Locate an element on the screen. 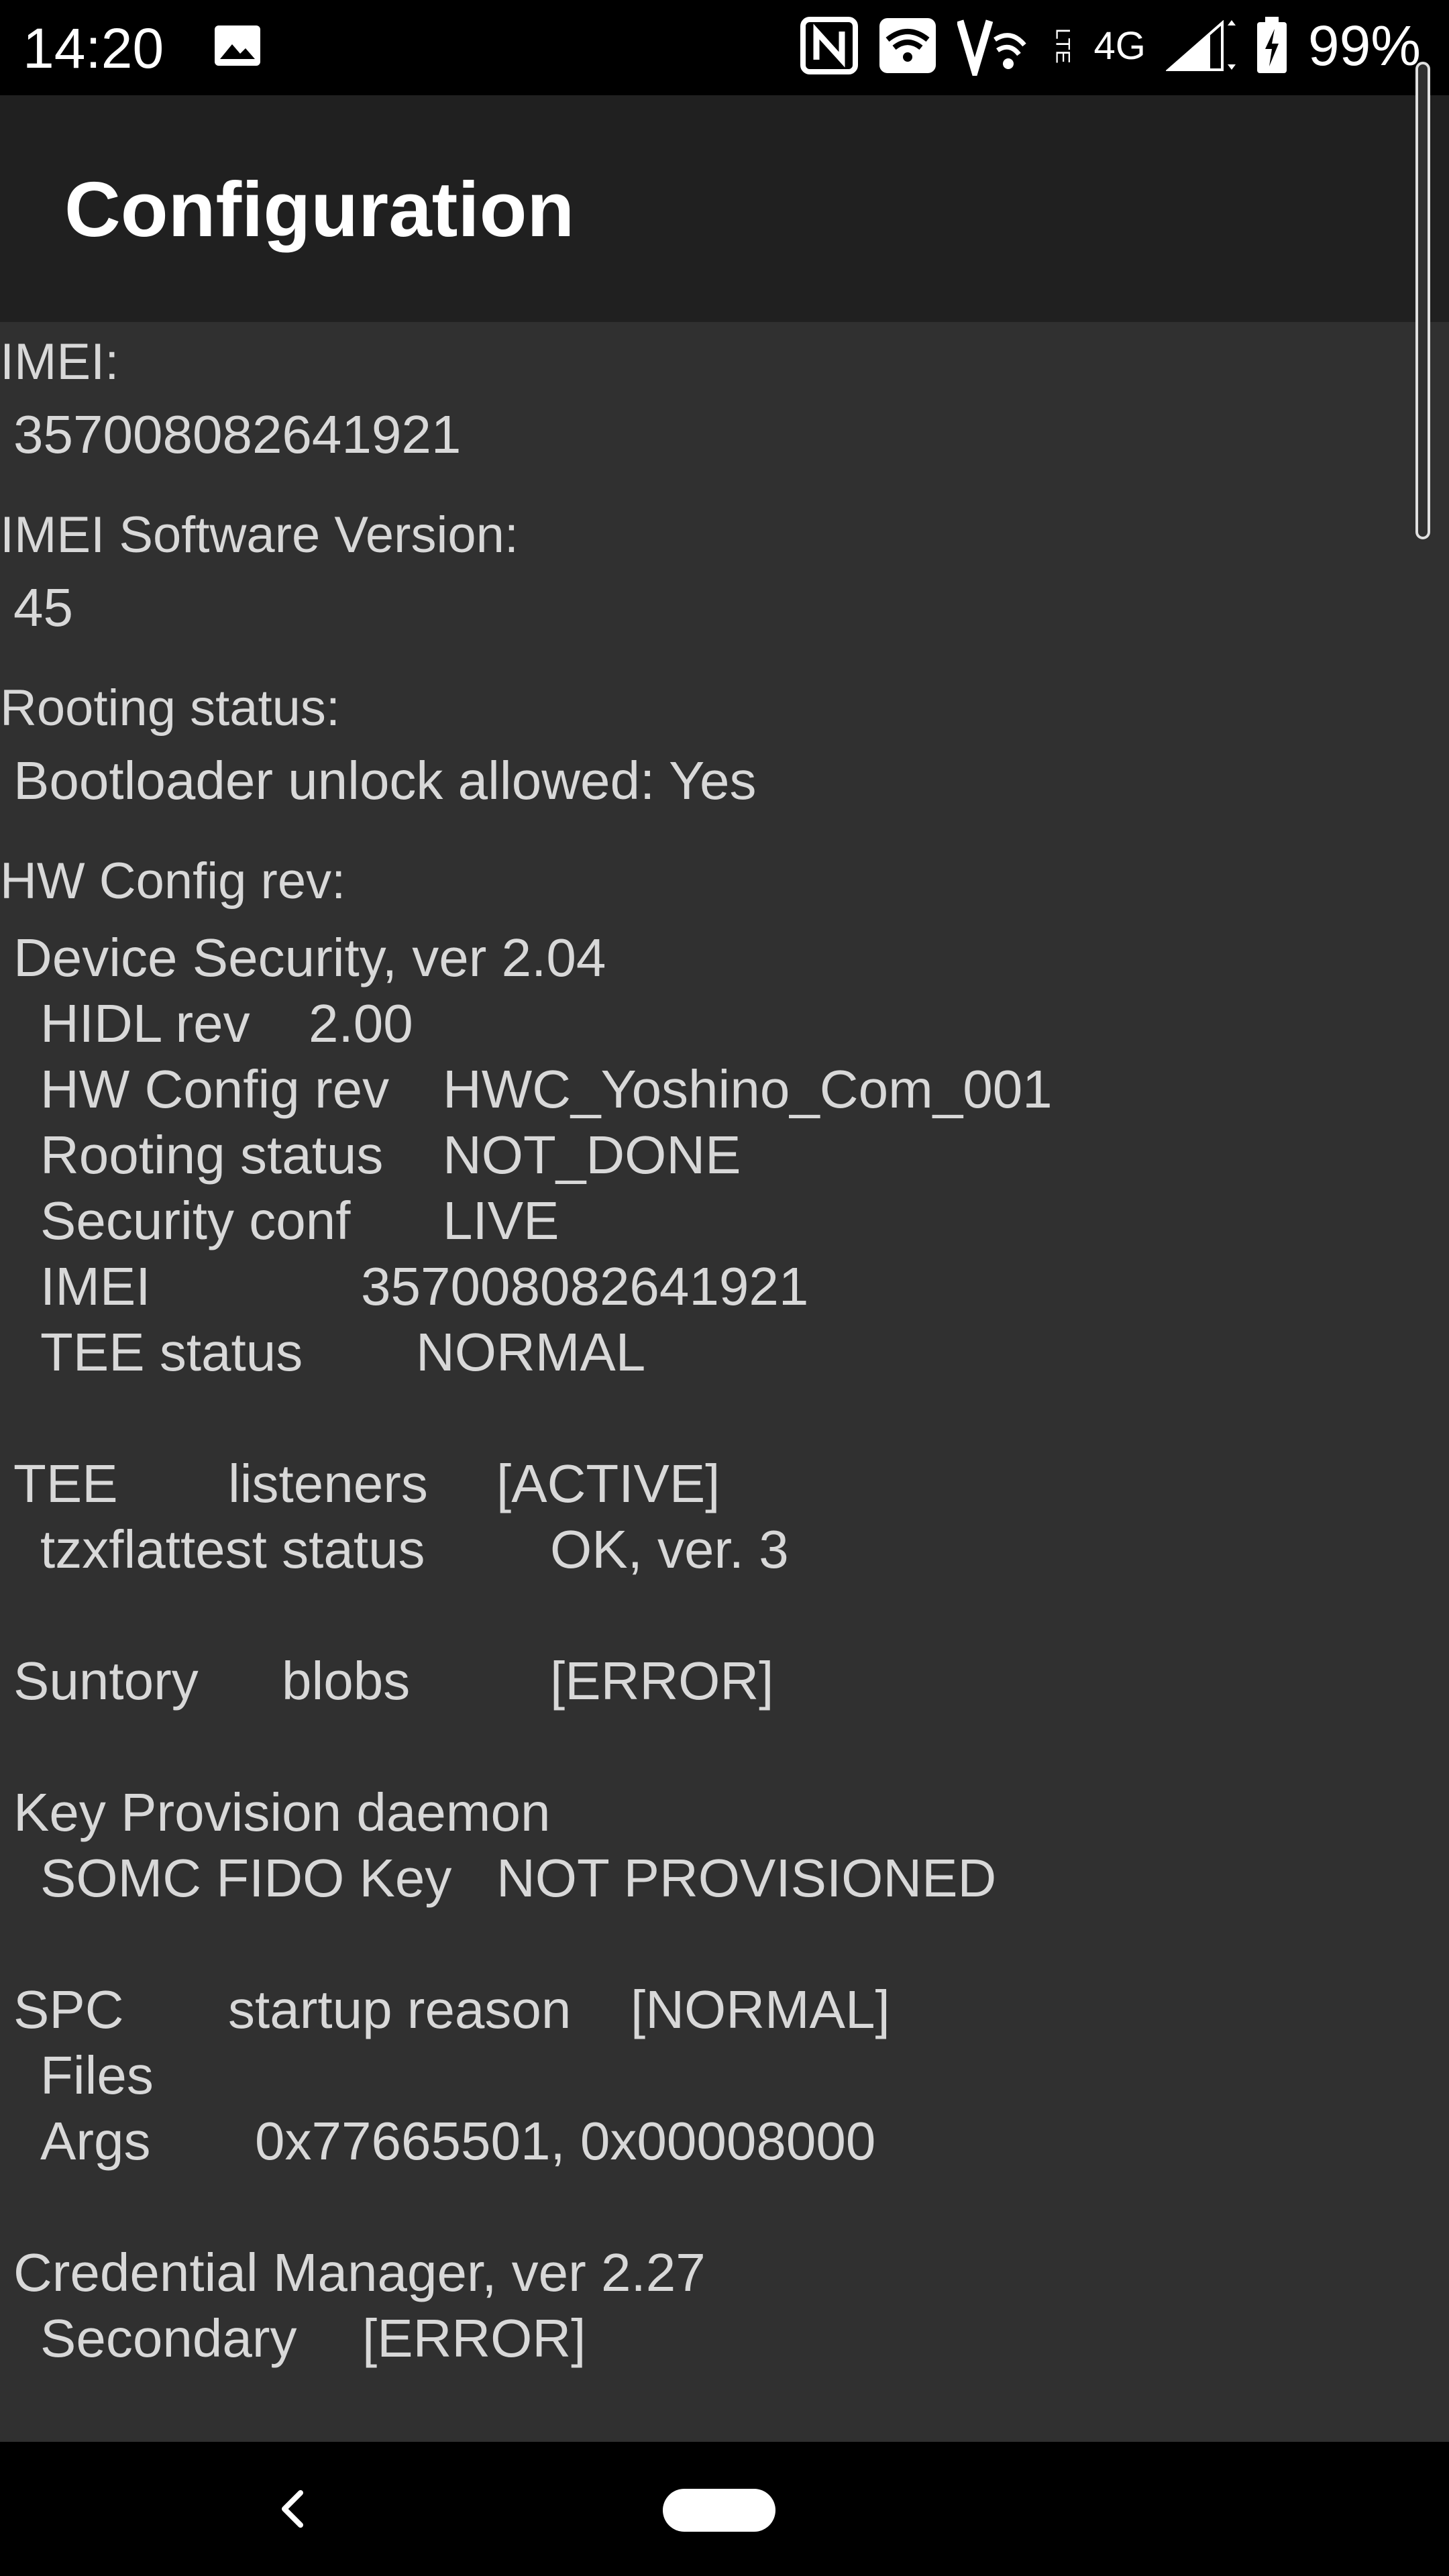 This screenshot has width=1449, height=2576. lte-label: LTE is located at coordinates (1062, 46).